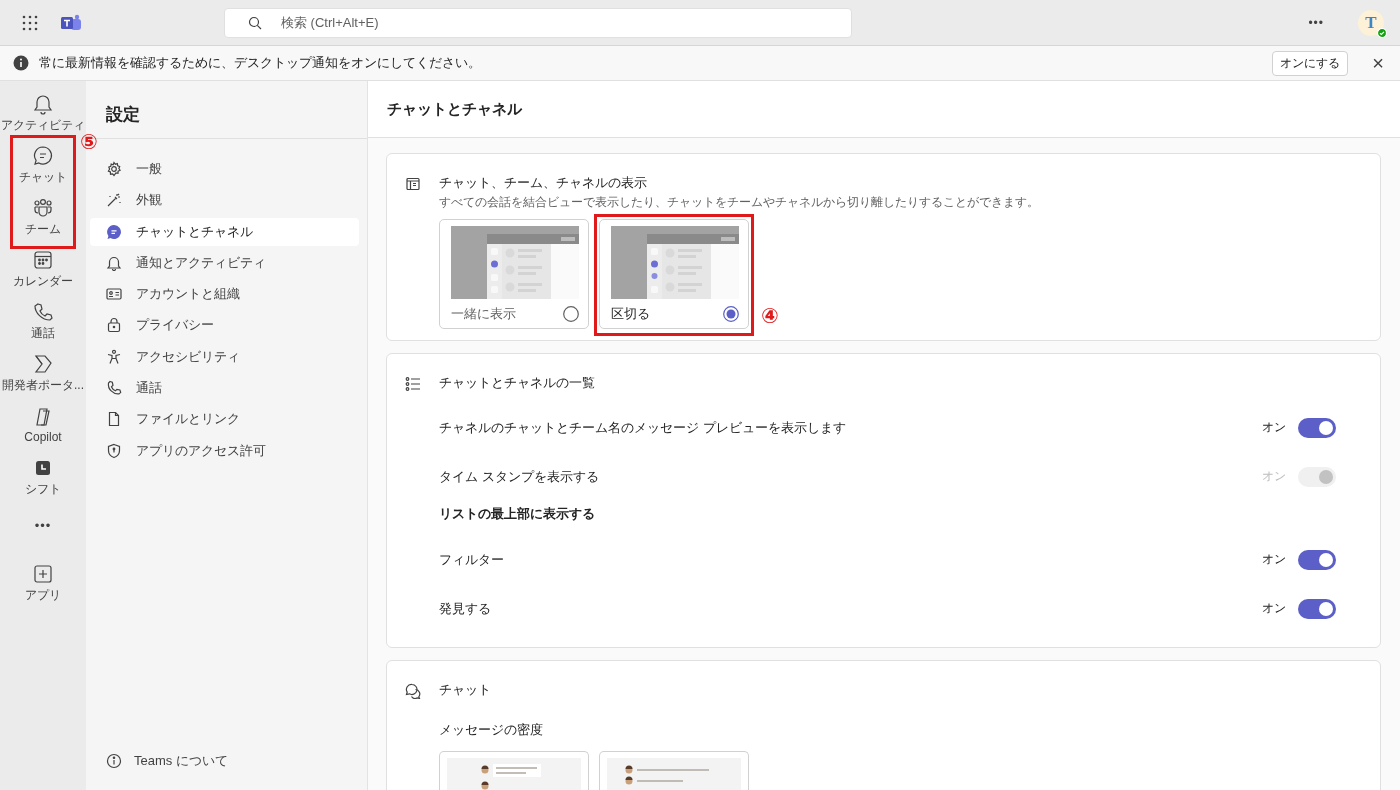 The width and height of the screenshot is (1400, 790). I want to click on chat-bubbles-icon, so click(413, 691).